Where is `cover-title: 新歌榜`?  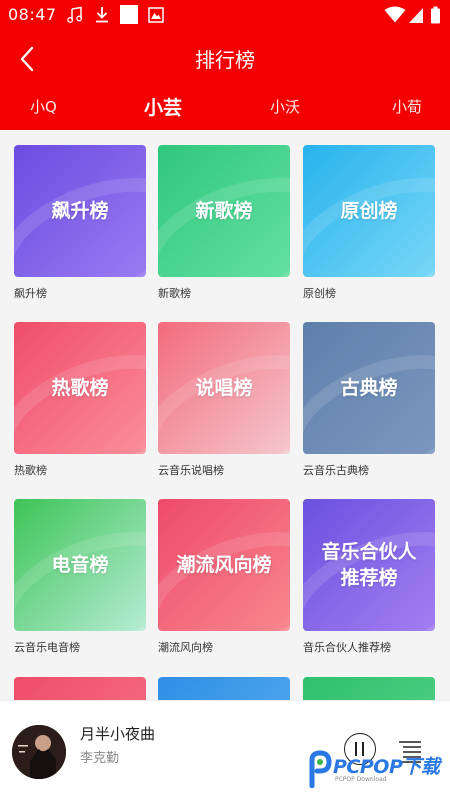 cover-title: 新歌榜 is located at coordinates (224, 211).